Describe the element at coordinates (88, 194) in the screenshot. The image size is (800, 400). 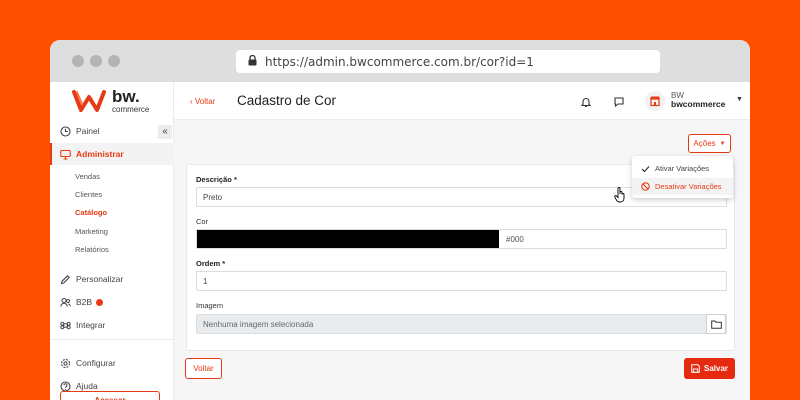
I see `sidebar-subitem-clientes: Clientes` at that location.